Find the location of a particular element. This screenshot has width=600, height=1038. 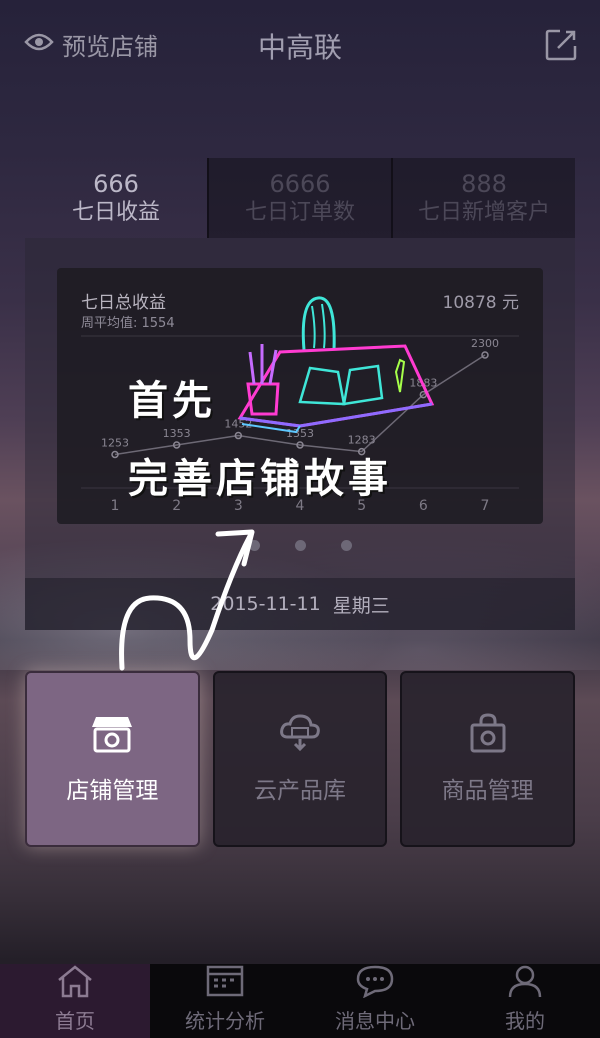

chart-x-tick-label: 5 is located at coordinates (361, 506).